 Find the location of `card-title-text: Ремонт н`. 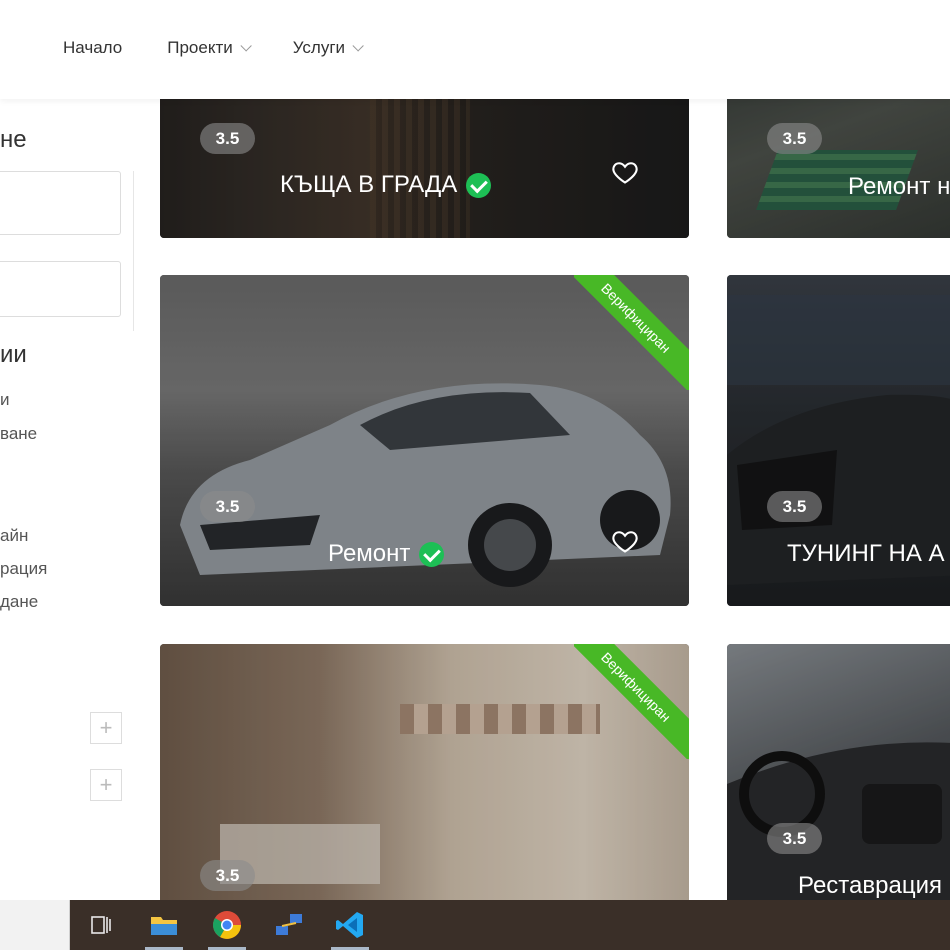

card-title-text: Ремонт н is located at coordinates (899, 186).